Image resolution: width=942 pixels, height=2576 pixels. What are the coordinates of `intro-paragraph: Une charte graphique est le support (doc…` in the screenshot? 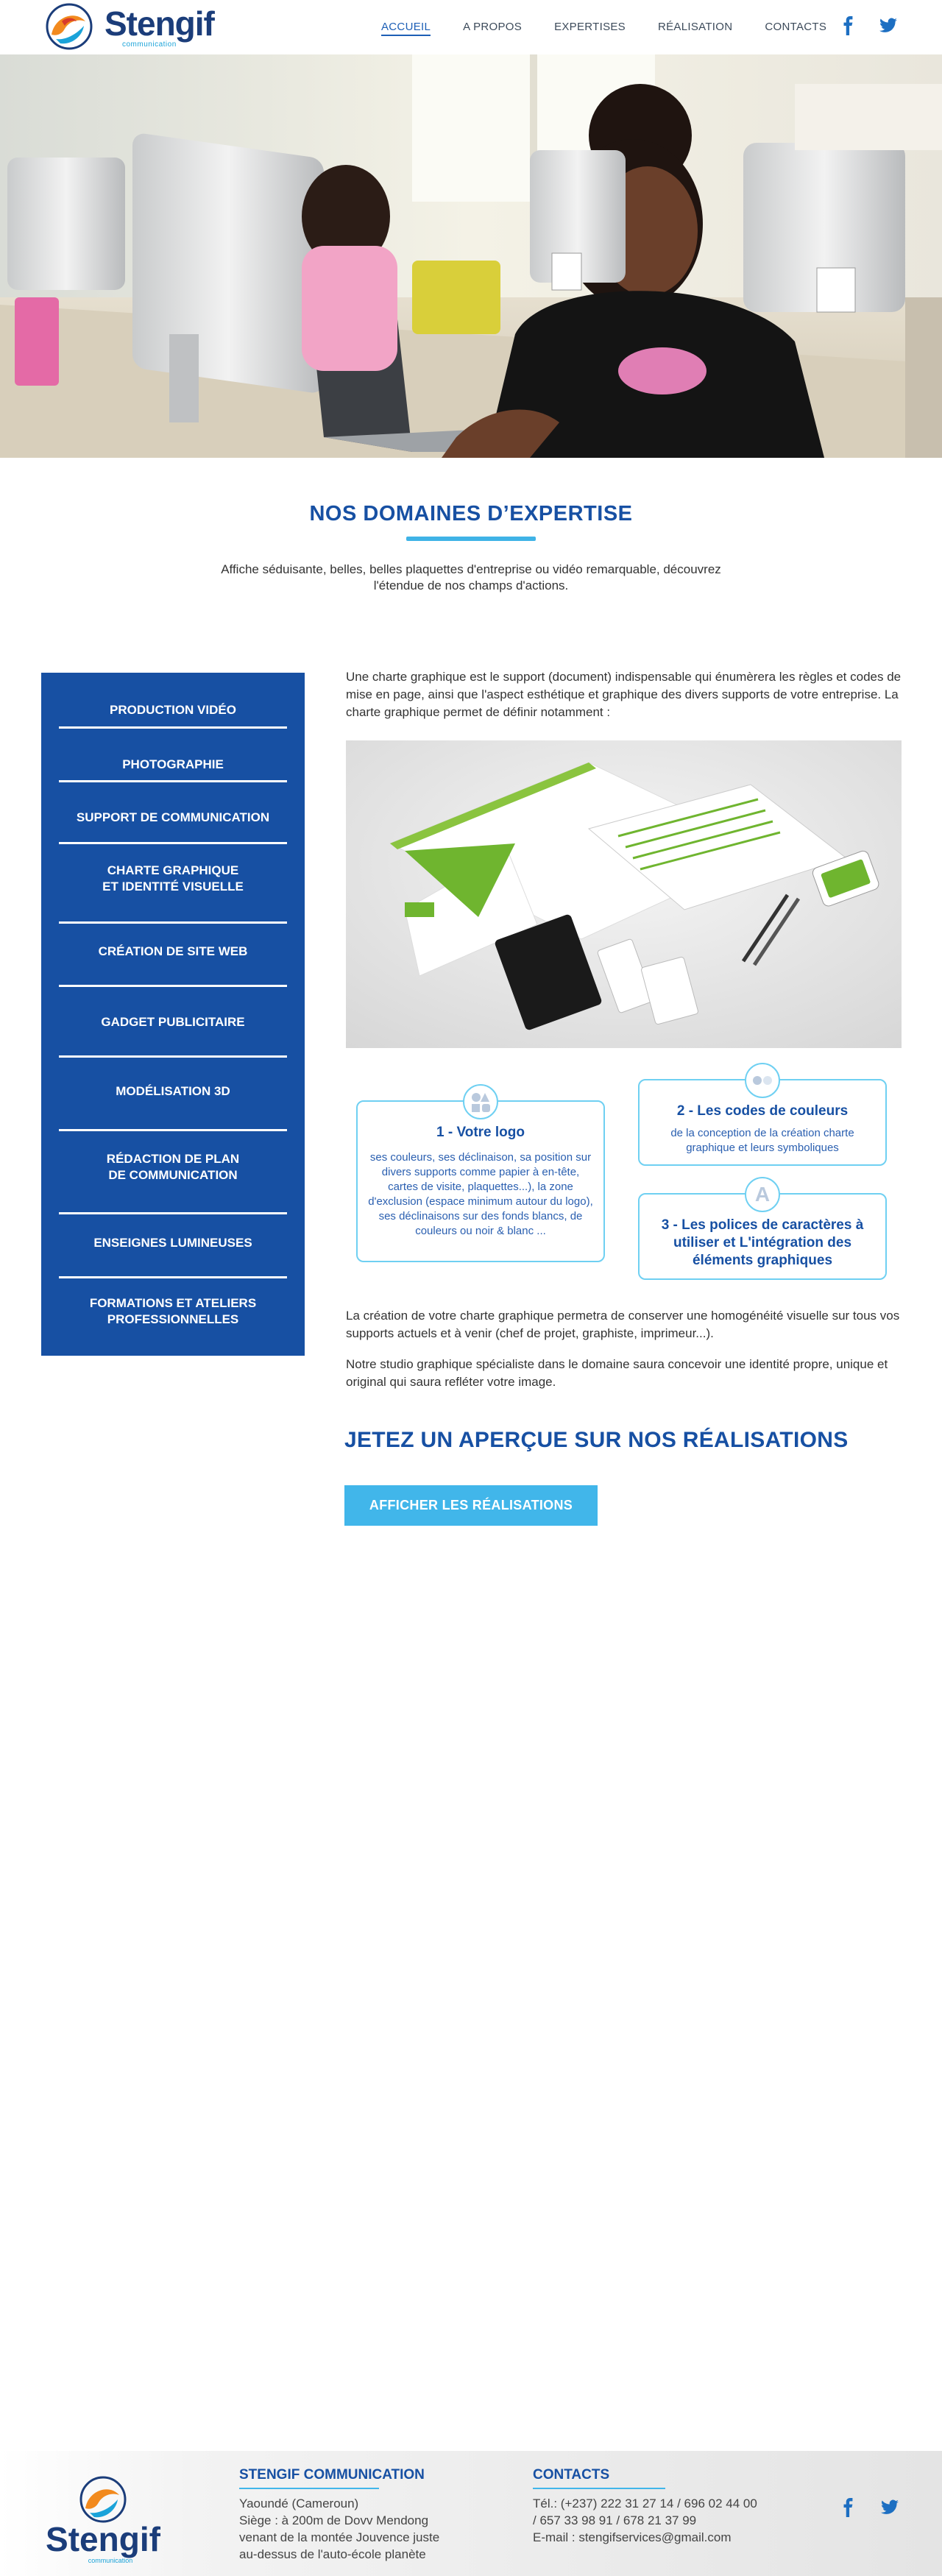 It's located at (624, 694).